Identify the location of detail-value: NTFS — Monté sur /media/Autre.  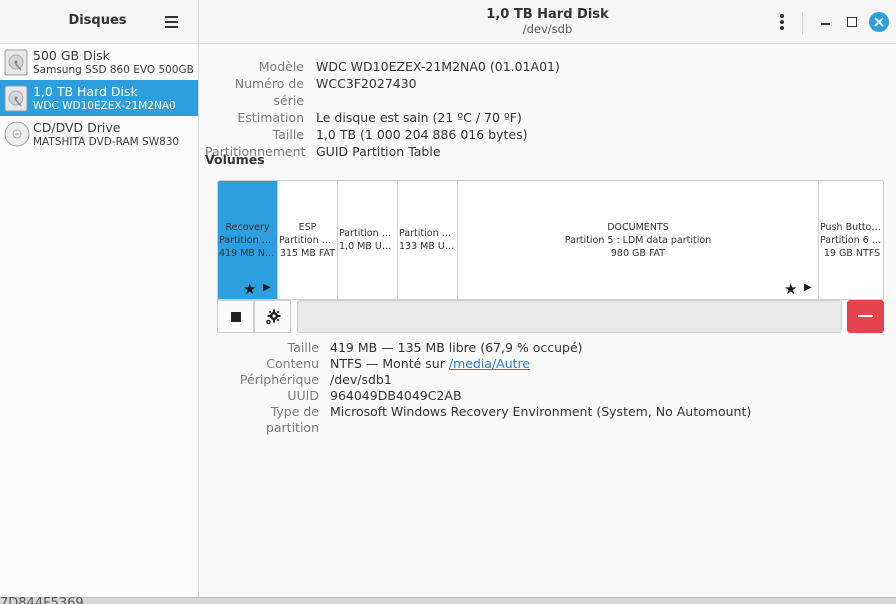
(430, 364).